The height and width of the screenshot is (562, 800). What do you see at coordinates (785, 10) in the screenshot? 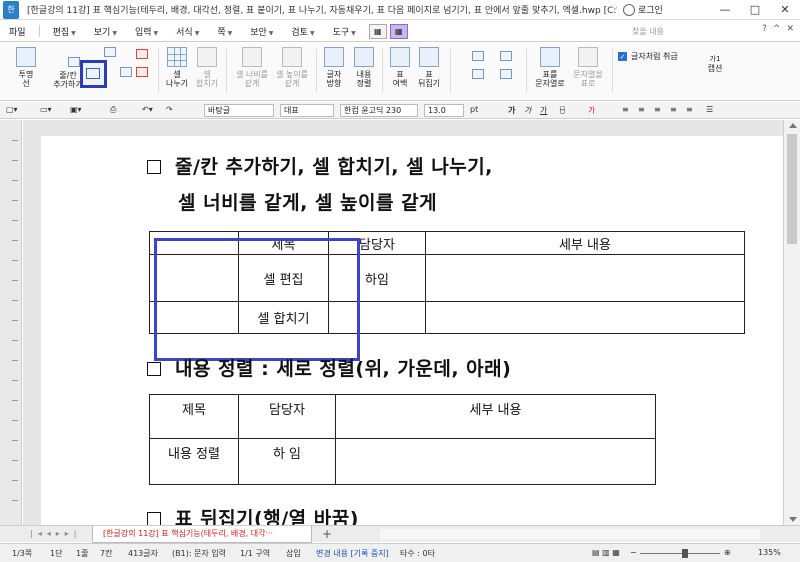
I see `close-button: ✕` at bounding box center [785, 10].